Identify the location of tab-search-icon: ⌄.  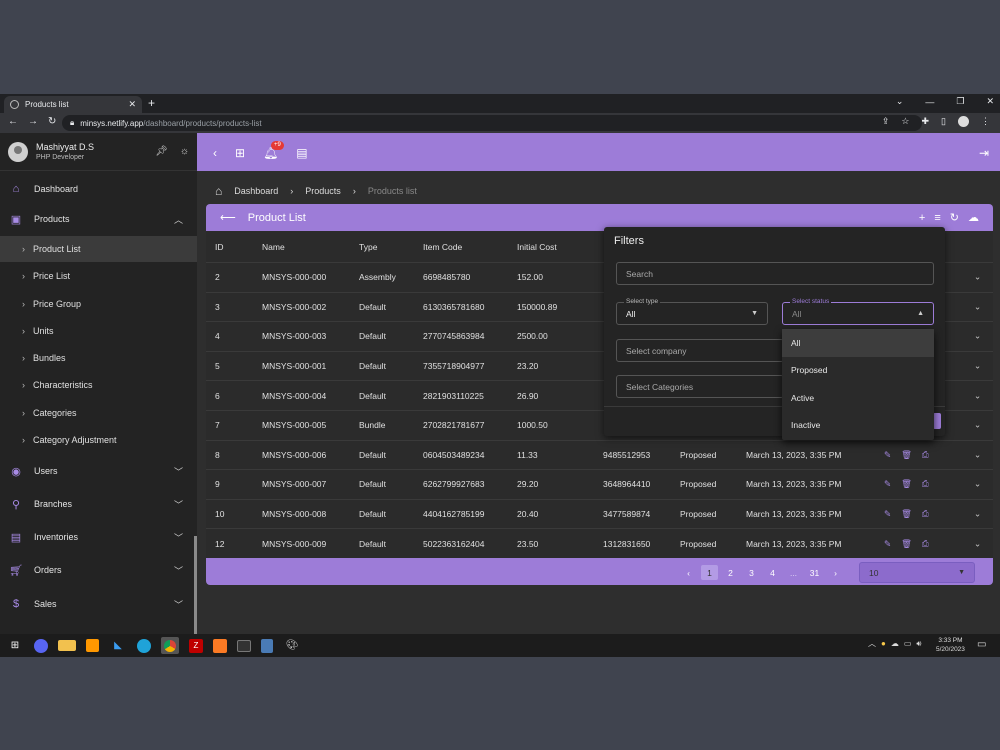
(900, 101).